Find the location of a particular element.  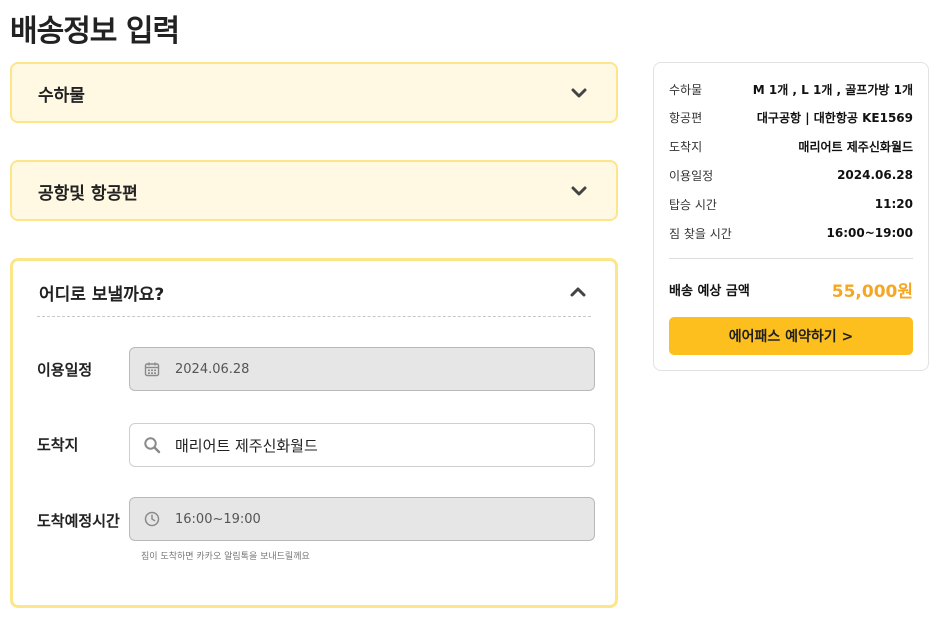

helper-text: 짐이 도착하면 카카오 알림톡을 보내드릴께요 is located at coordinates (225, 557).